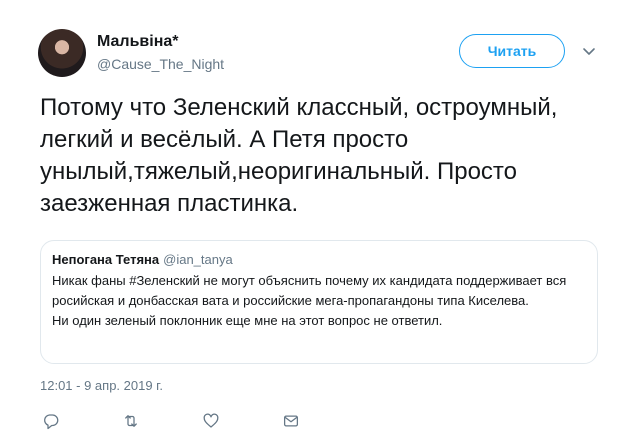 This screenshot has width=630, height=437. Describe the element at coordinates (319, 260) in the screenshot. I see `quoted-tweet-header: Непогана Тетяна @ian_tanya` at that location.